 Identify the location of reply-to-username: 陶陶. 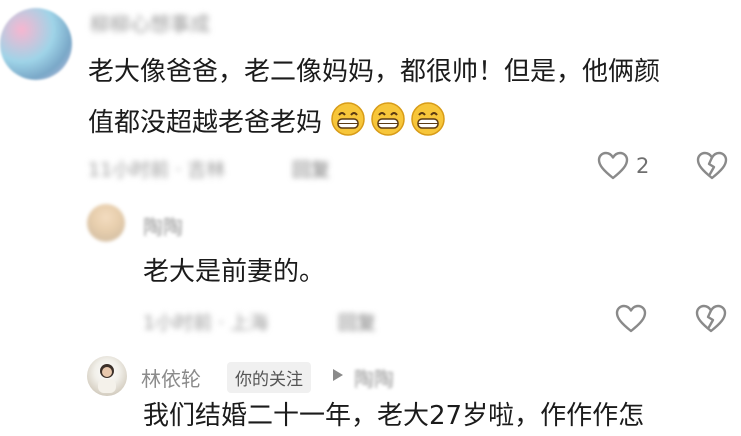
(374, 377).